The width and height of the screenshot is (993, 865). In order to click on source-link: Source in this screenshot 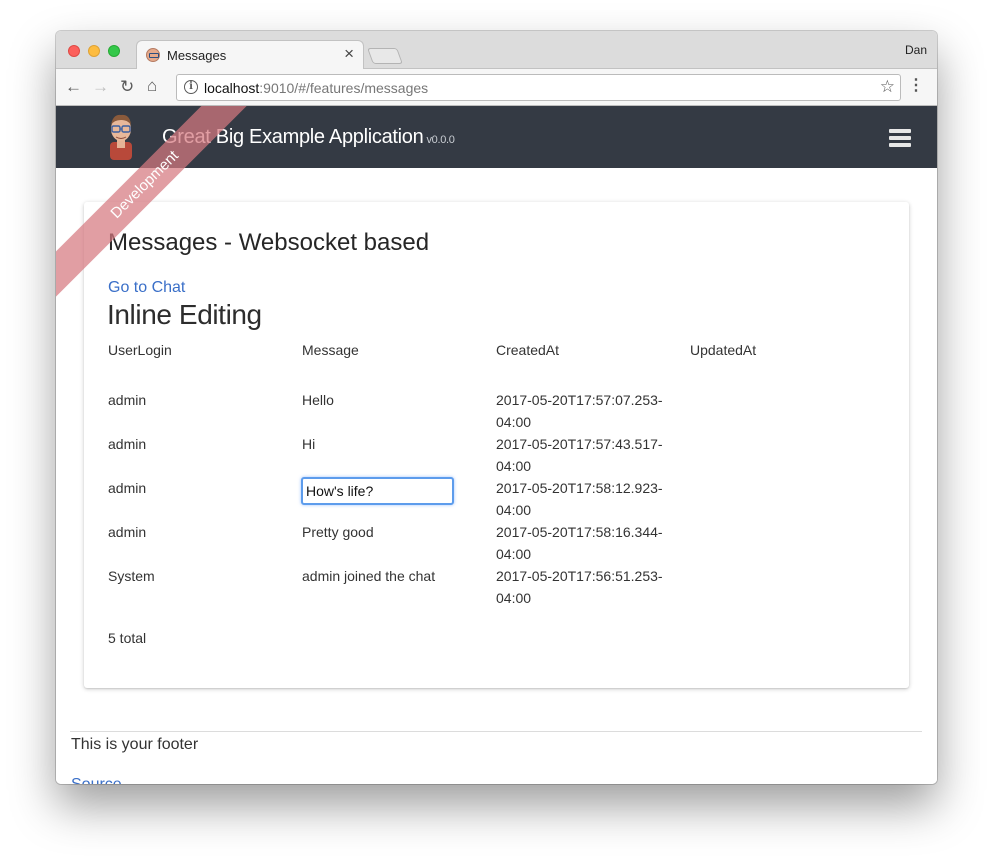, I will do `click(96, 780)`.